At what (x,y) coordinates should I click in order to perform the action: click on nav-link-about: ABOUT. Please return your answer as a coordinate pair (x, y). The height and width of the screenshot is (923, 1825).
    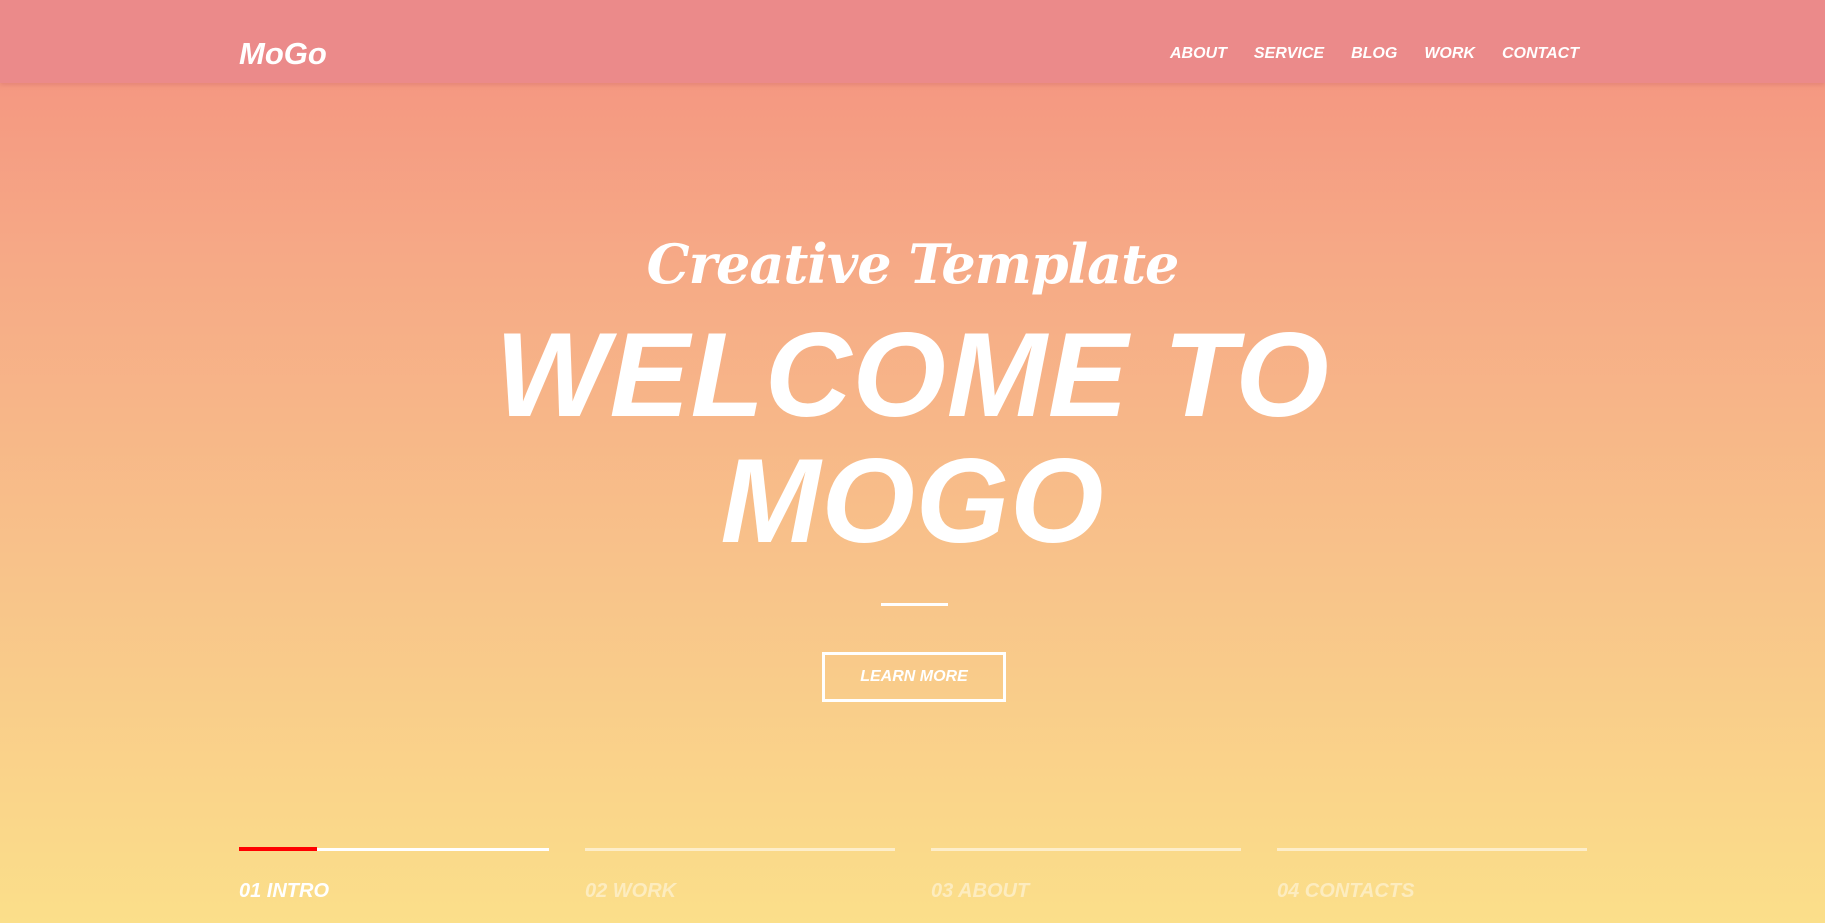
    Looking at the image, I should click on (1198, 54).